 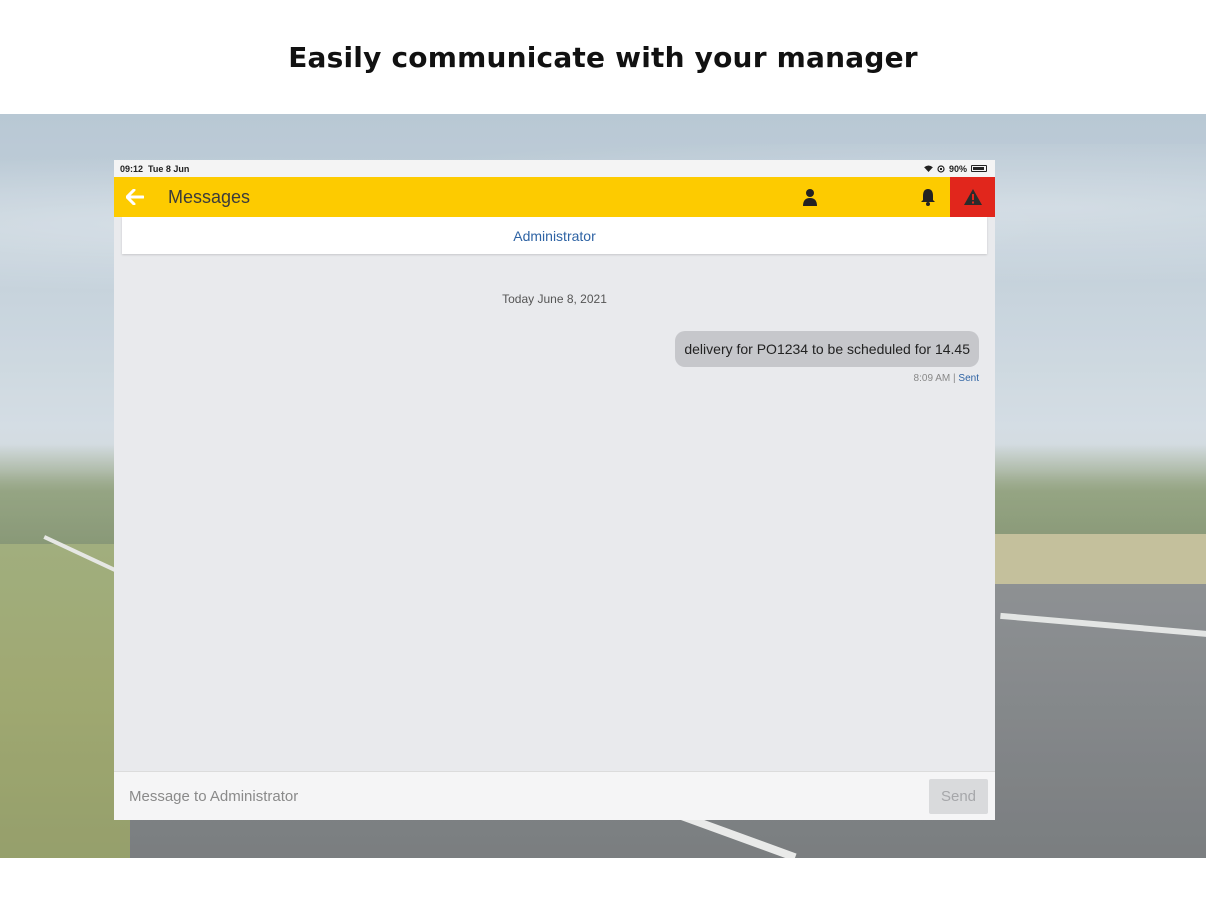 What do you see at coordinates (968, 378) in the screenshot?
I see `message-status: Sent` at bounding box center [968, 378].